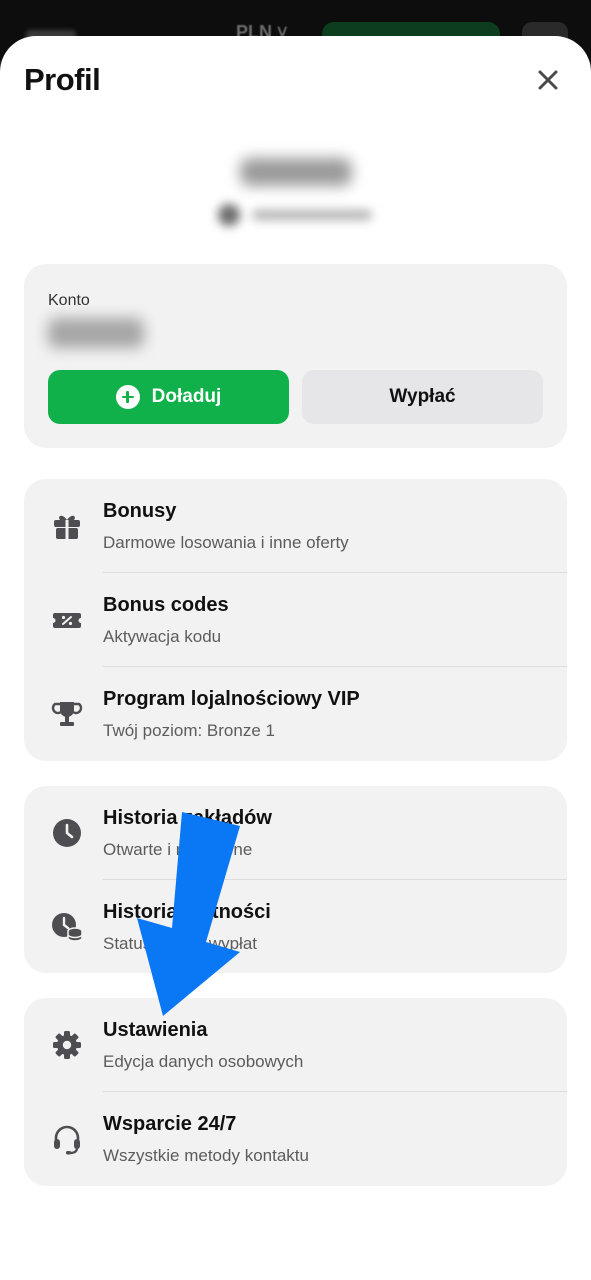 This screenshot has height=1280, width=591. I want to click on withdraw-button: Wypłać, so click(422, 397).